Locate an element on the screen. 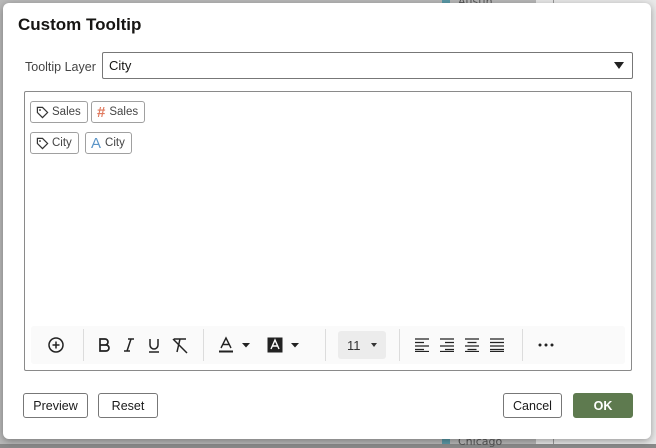 The width and height of the screenshot is (656, 448). underline-icon is located at coordinates (154, 345).